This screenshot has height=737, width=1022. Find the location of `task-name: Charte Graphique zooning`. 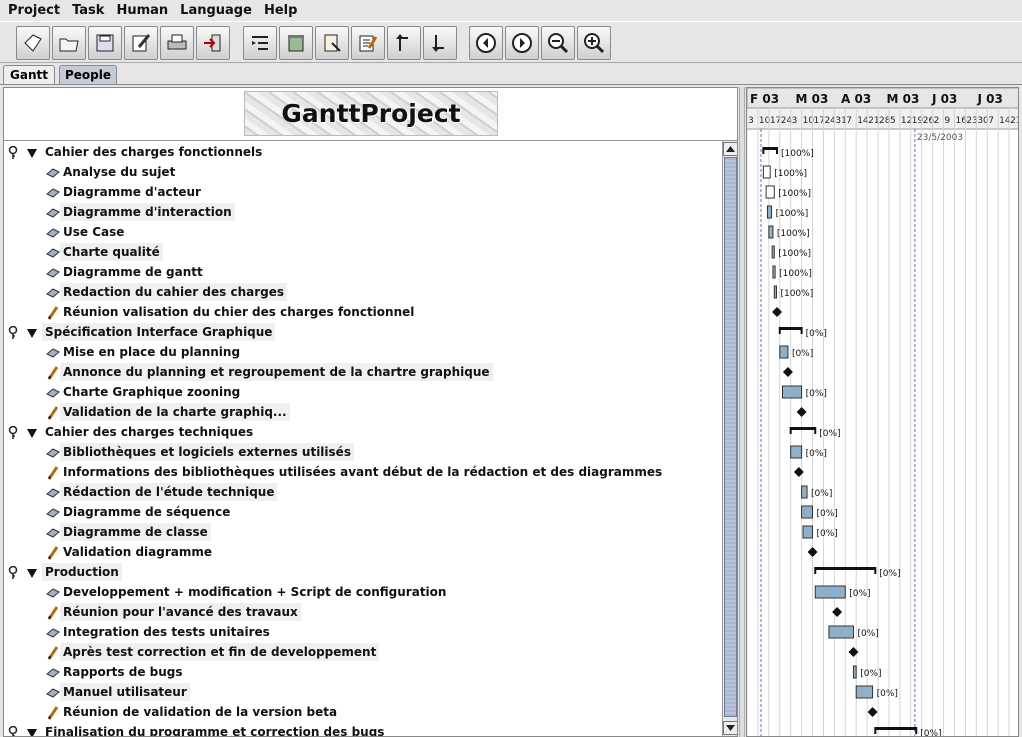

task-name: Charte Graphique zooning is located at coordinates (152, 392).